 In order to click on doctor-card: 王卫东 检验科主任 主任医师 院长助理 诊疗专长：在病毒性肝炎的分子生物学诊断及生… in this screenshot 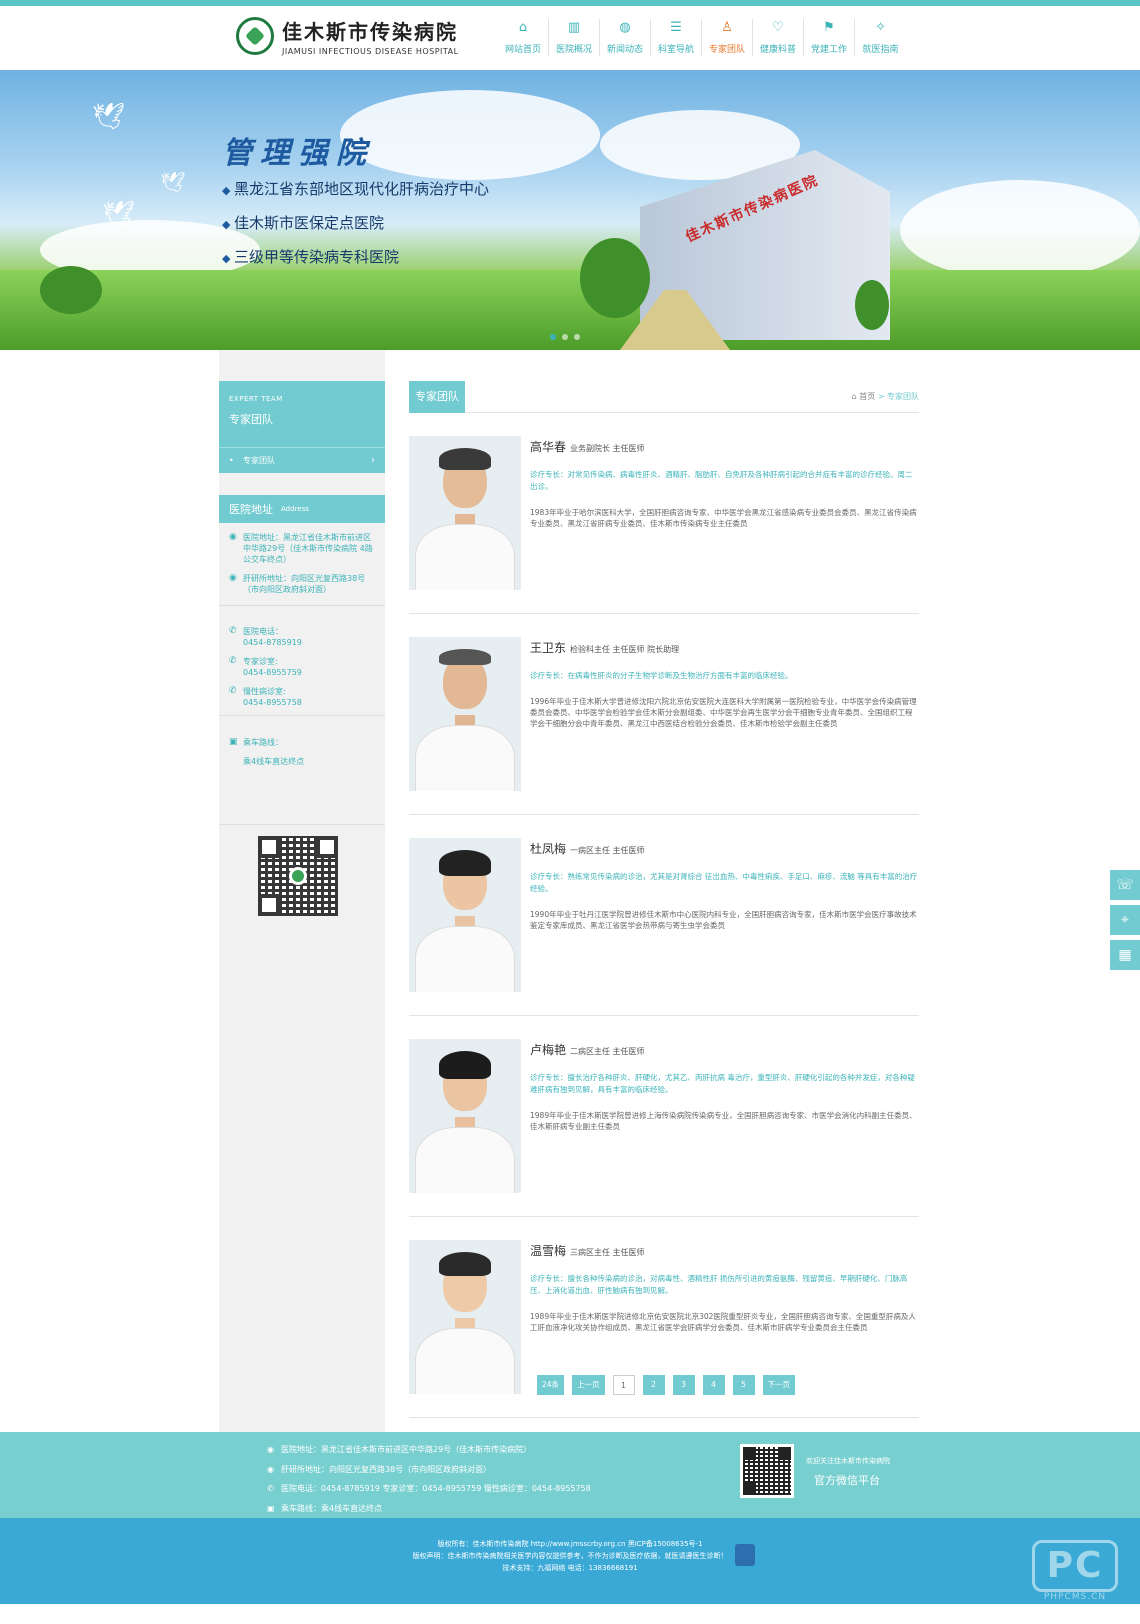, I will do `click(664, 720)`.